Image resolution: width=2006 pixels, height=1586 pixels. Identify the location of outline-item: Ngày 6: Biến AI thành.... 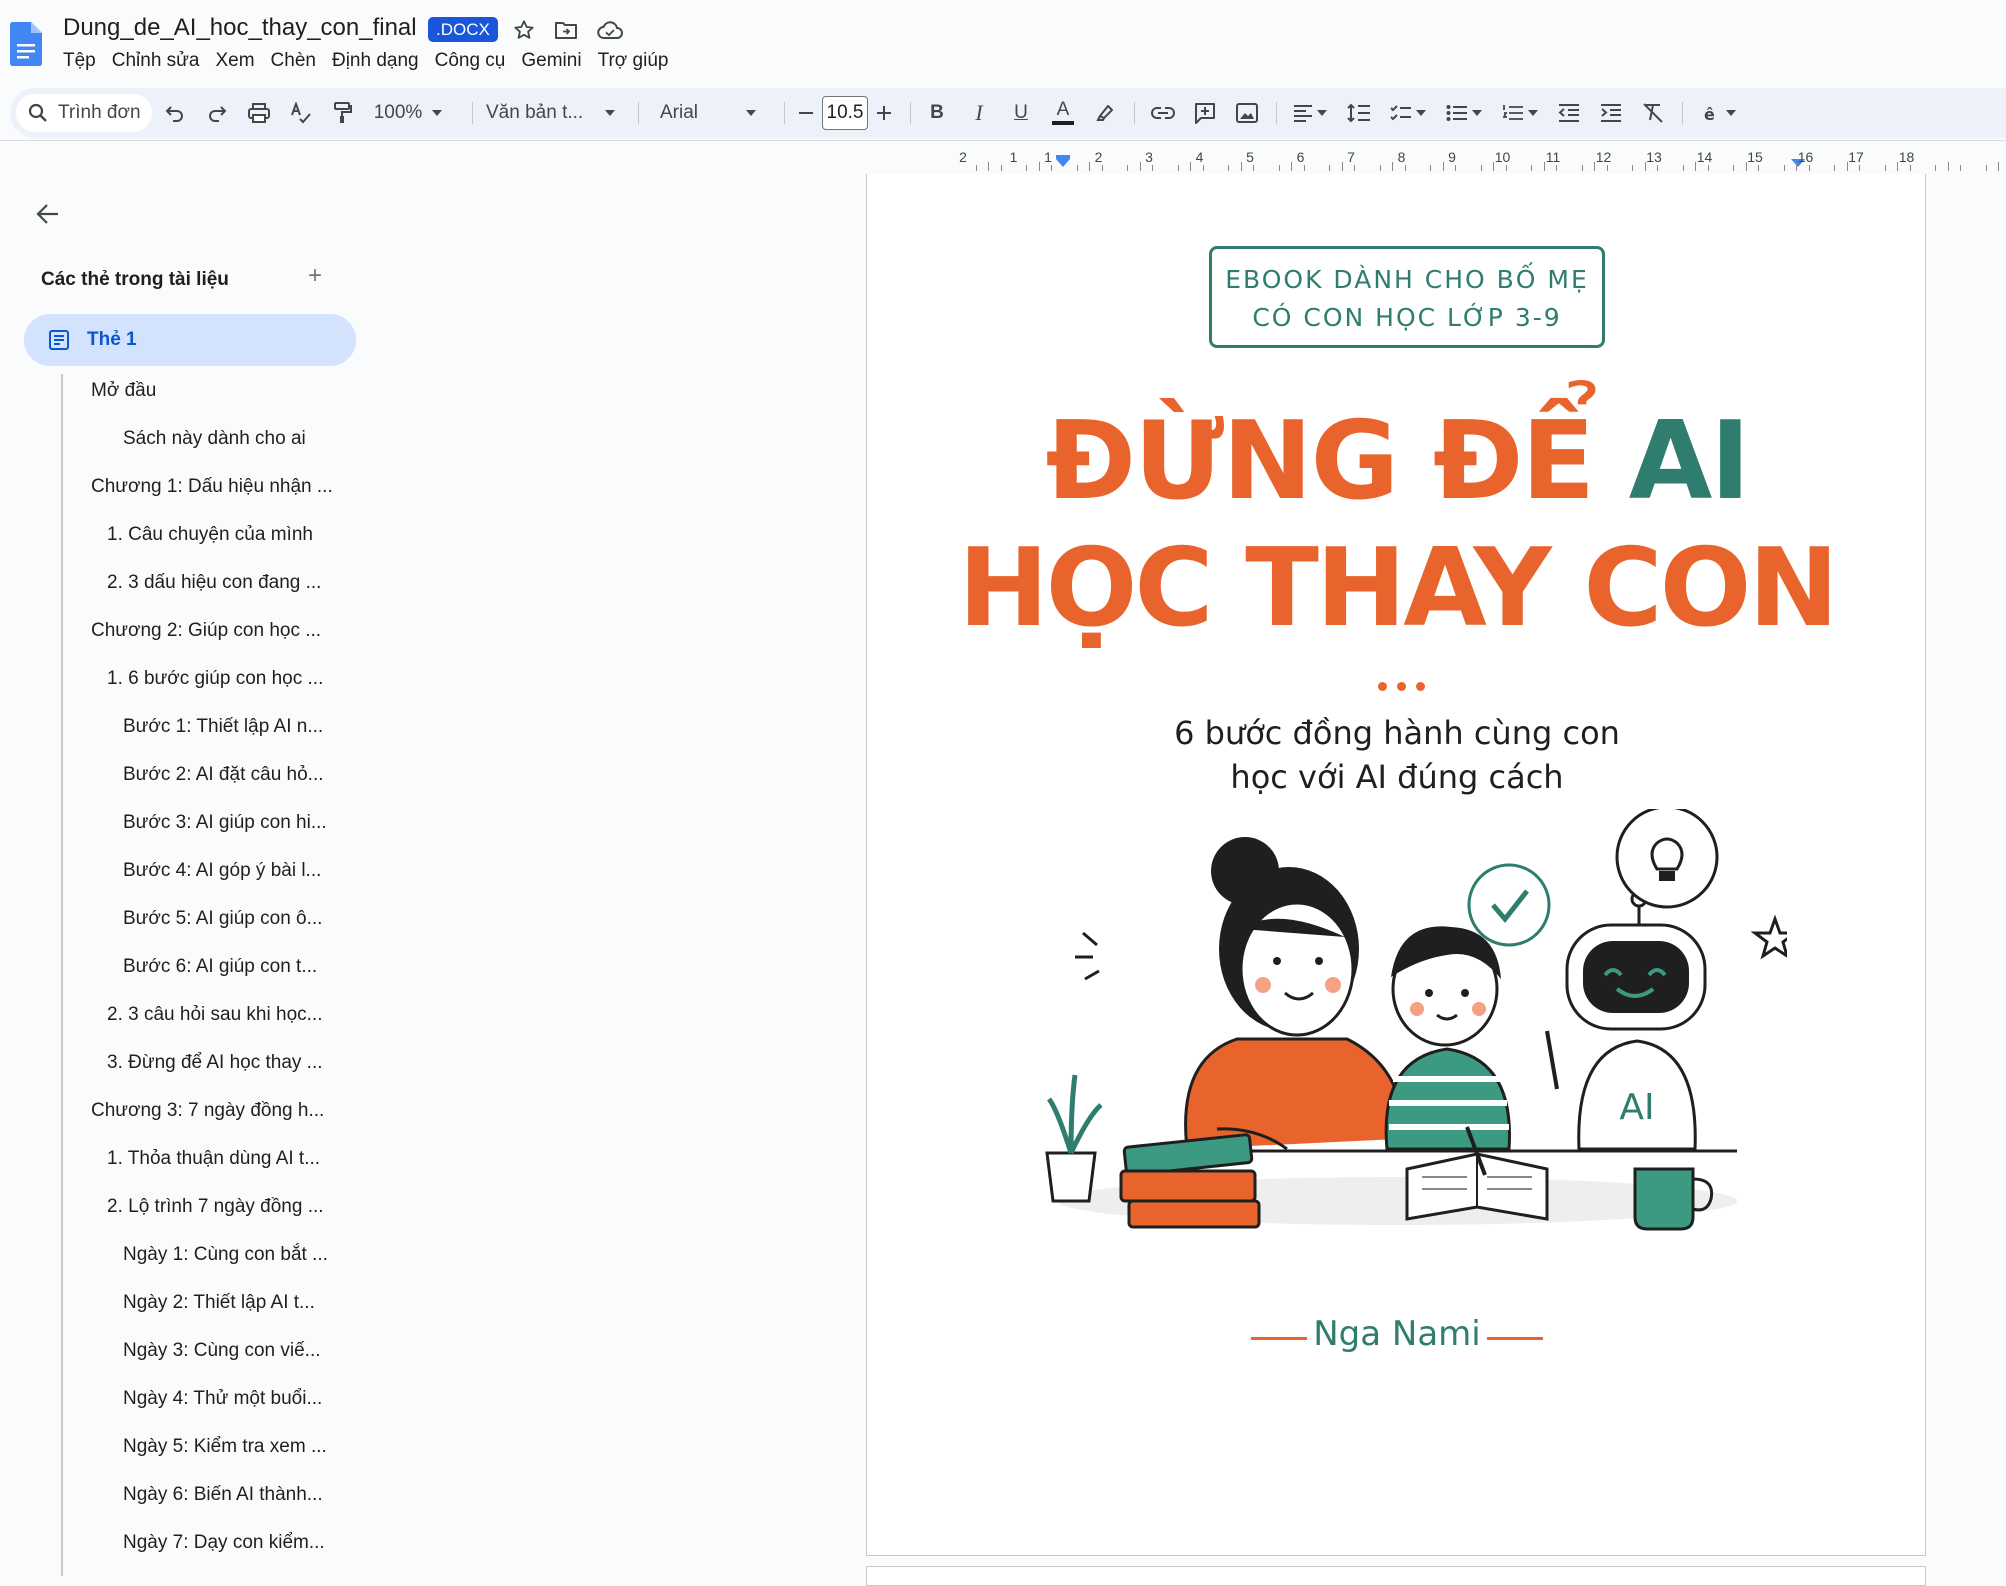
(223, 1495).